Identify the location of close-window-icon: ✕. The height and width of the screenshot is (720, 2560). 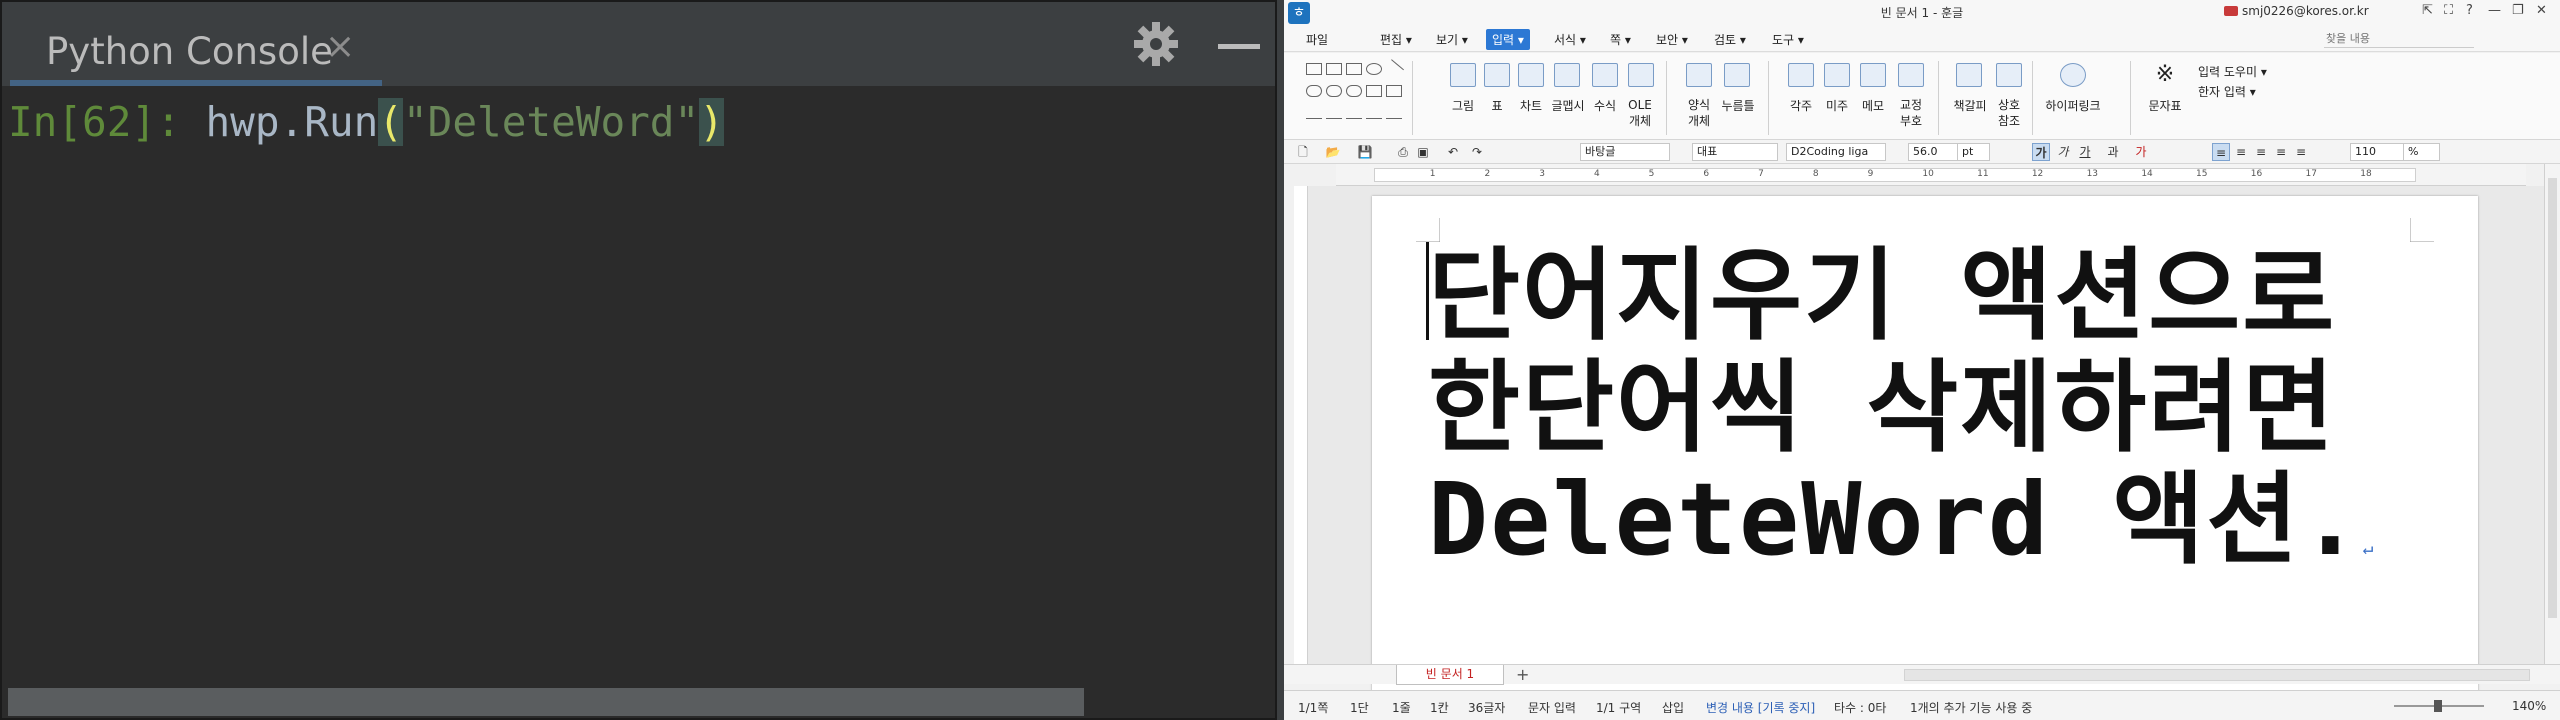
(2541, 10).